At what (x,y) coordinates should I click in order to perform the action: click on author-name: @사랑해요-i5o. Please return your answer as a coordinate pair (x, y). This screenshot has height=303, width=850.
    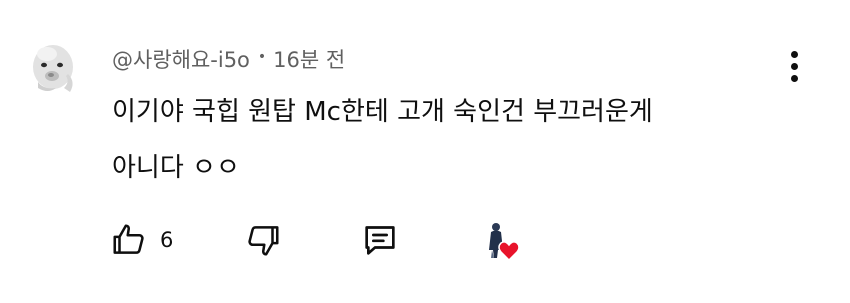
    Looking at the image, I should click on (181, 59).